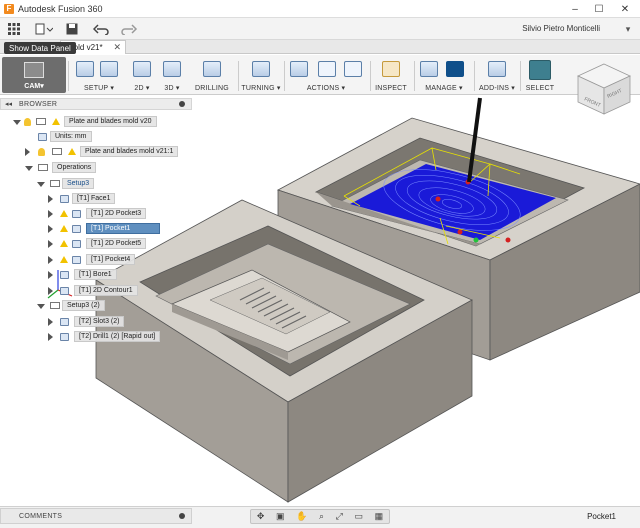  Describe the element at coordinates (358, 516) in the screenshot. I see `display-settings-icon: ▭` at that location.